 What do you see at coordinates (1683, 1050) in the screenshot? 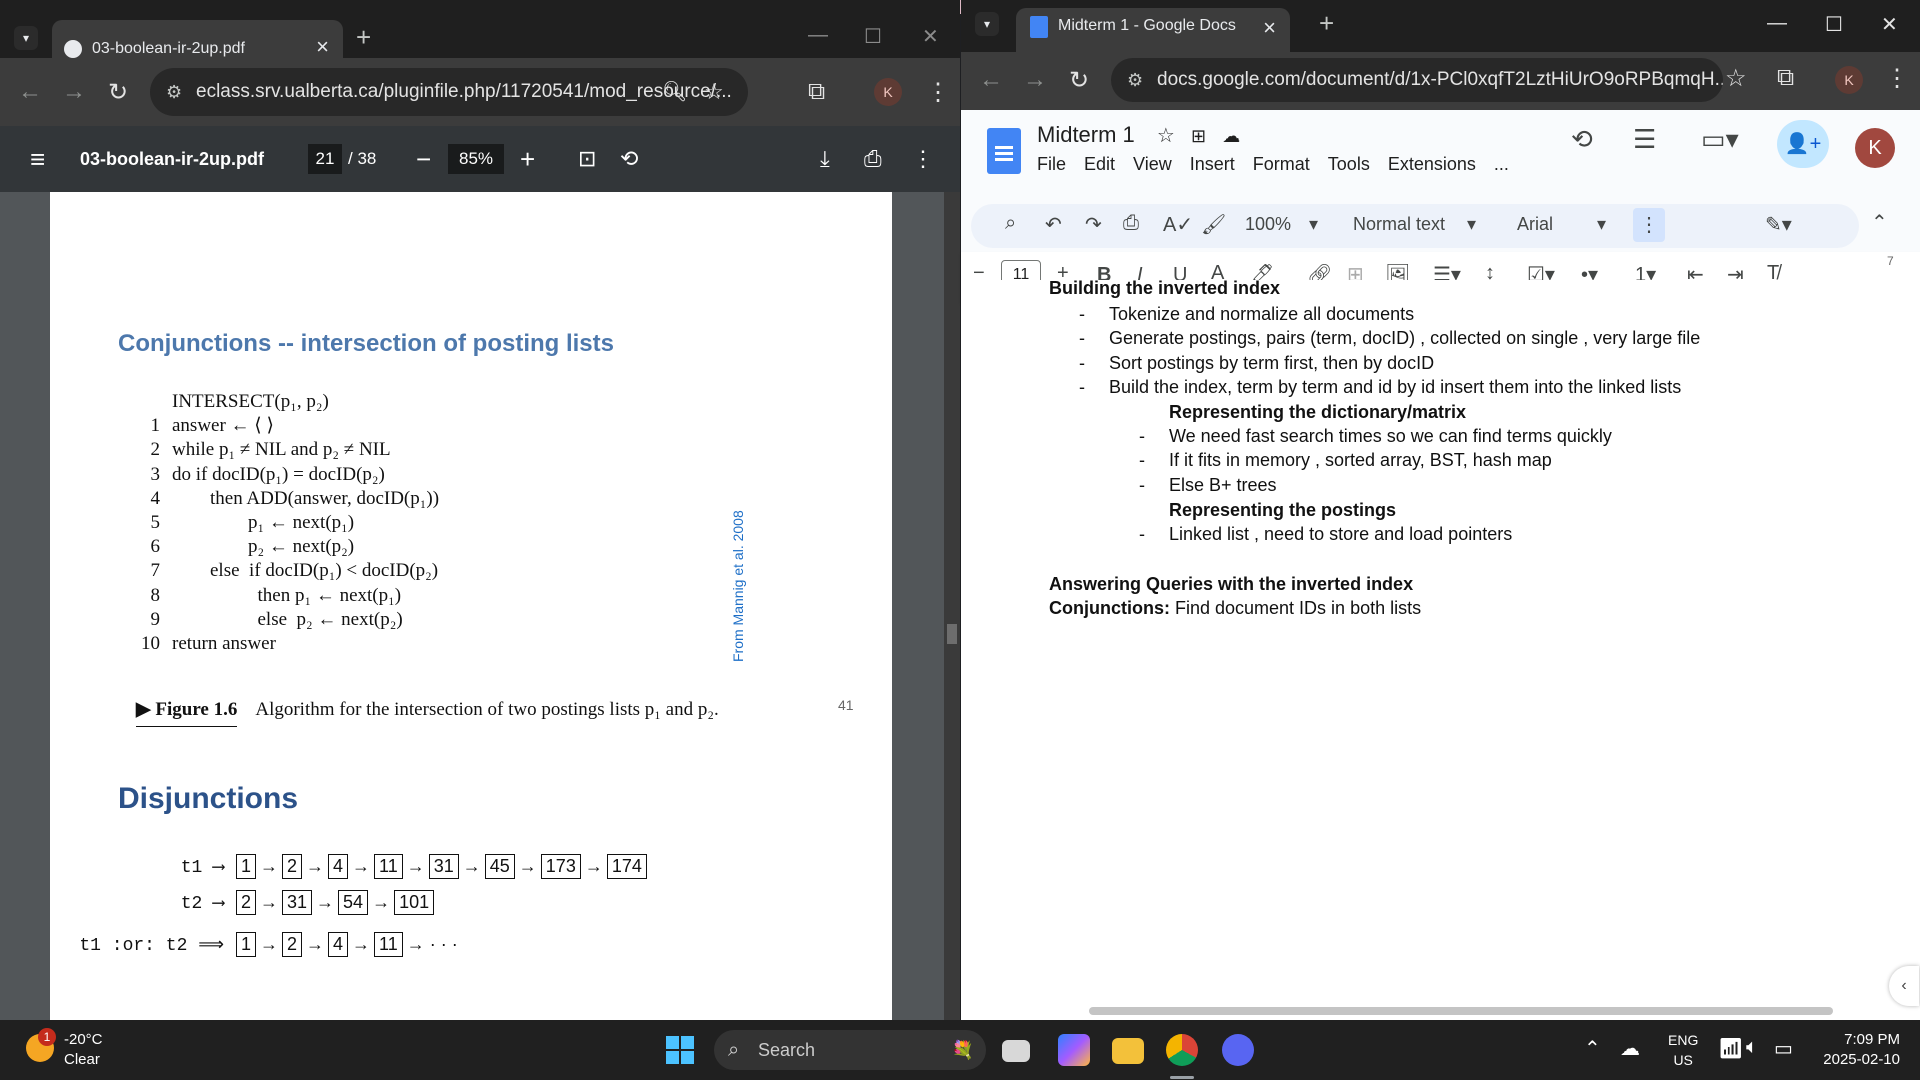
I see `language-indicator: ENG US` at bounding box center [1683, 1050].